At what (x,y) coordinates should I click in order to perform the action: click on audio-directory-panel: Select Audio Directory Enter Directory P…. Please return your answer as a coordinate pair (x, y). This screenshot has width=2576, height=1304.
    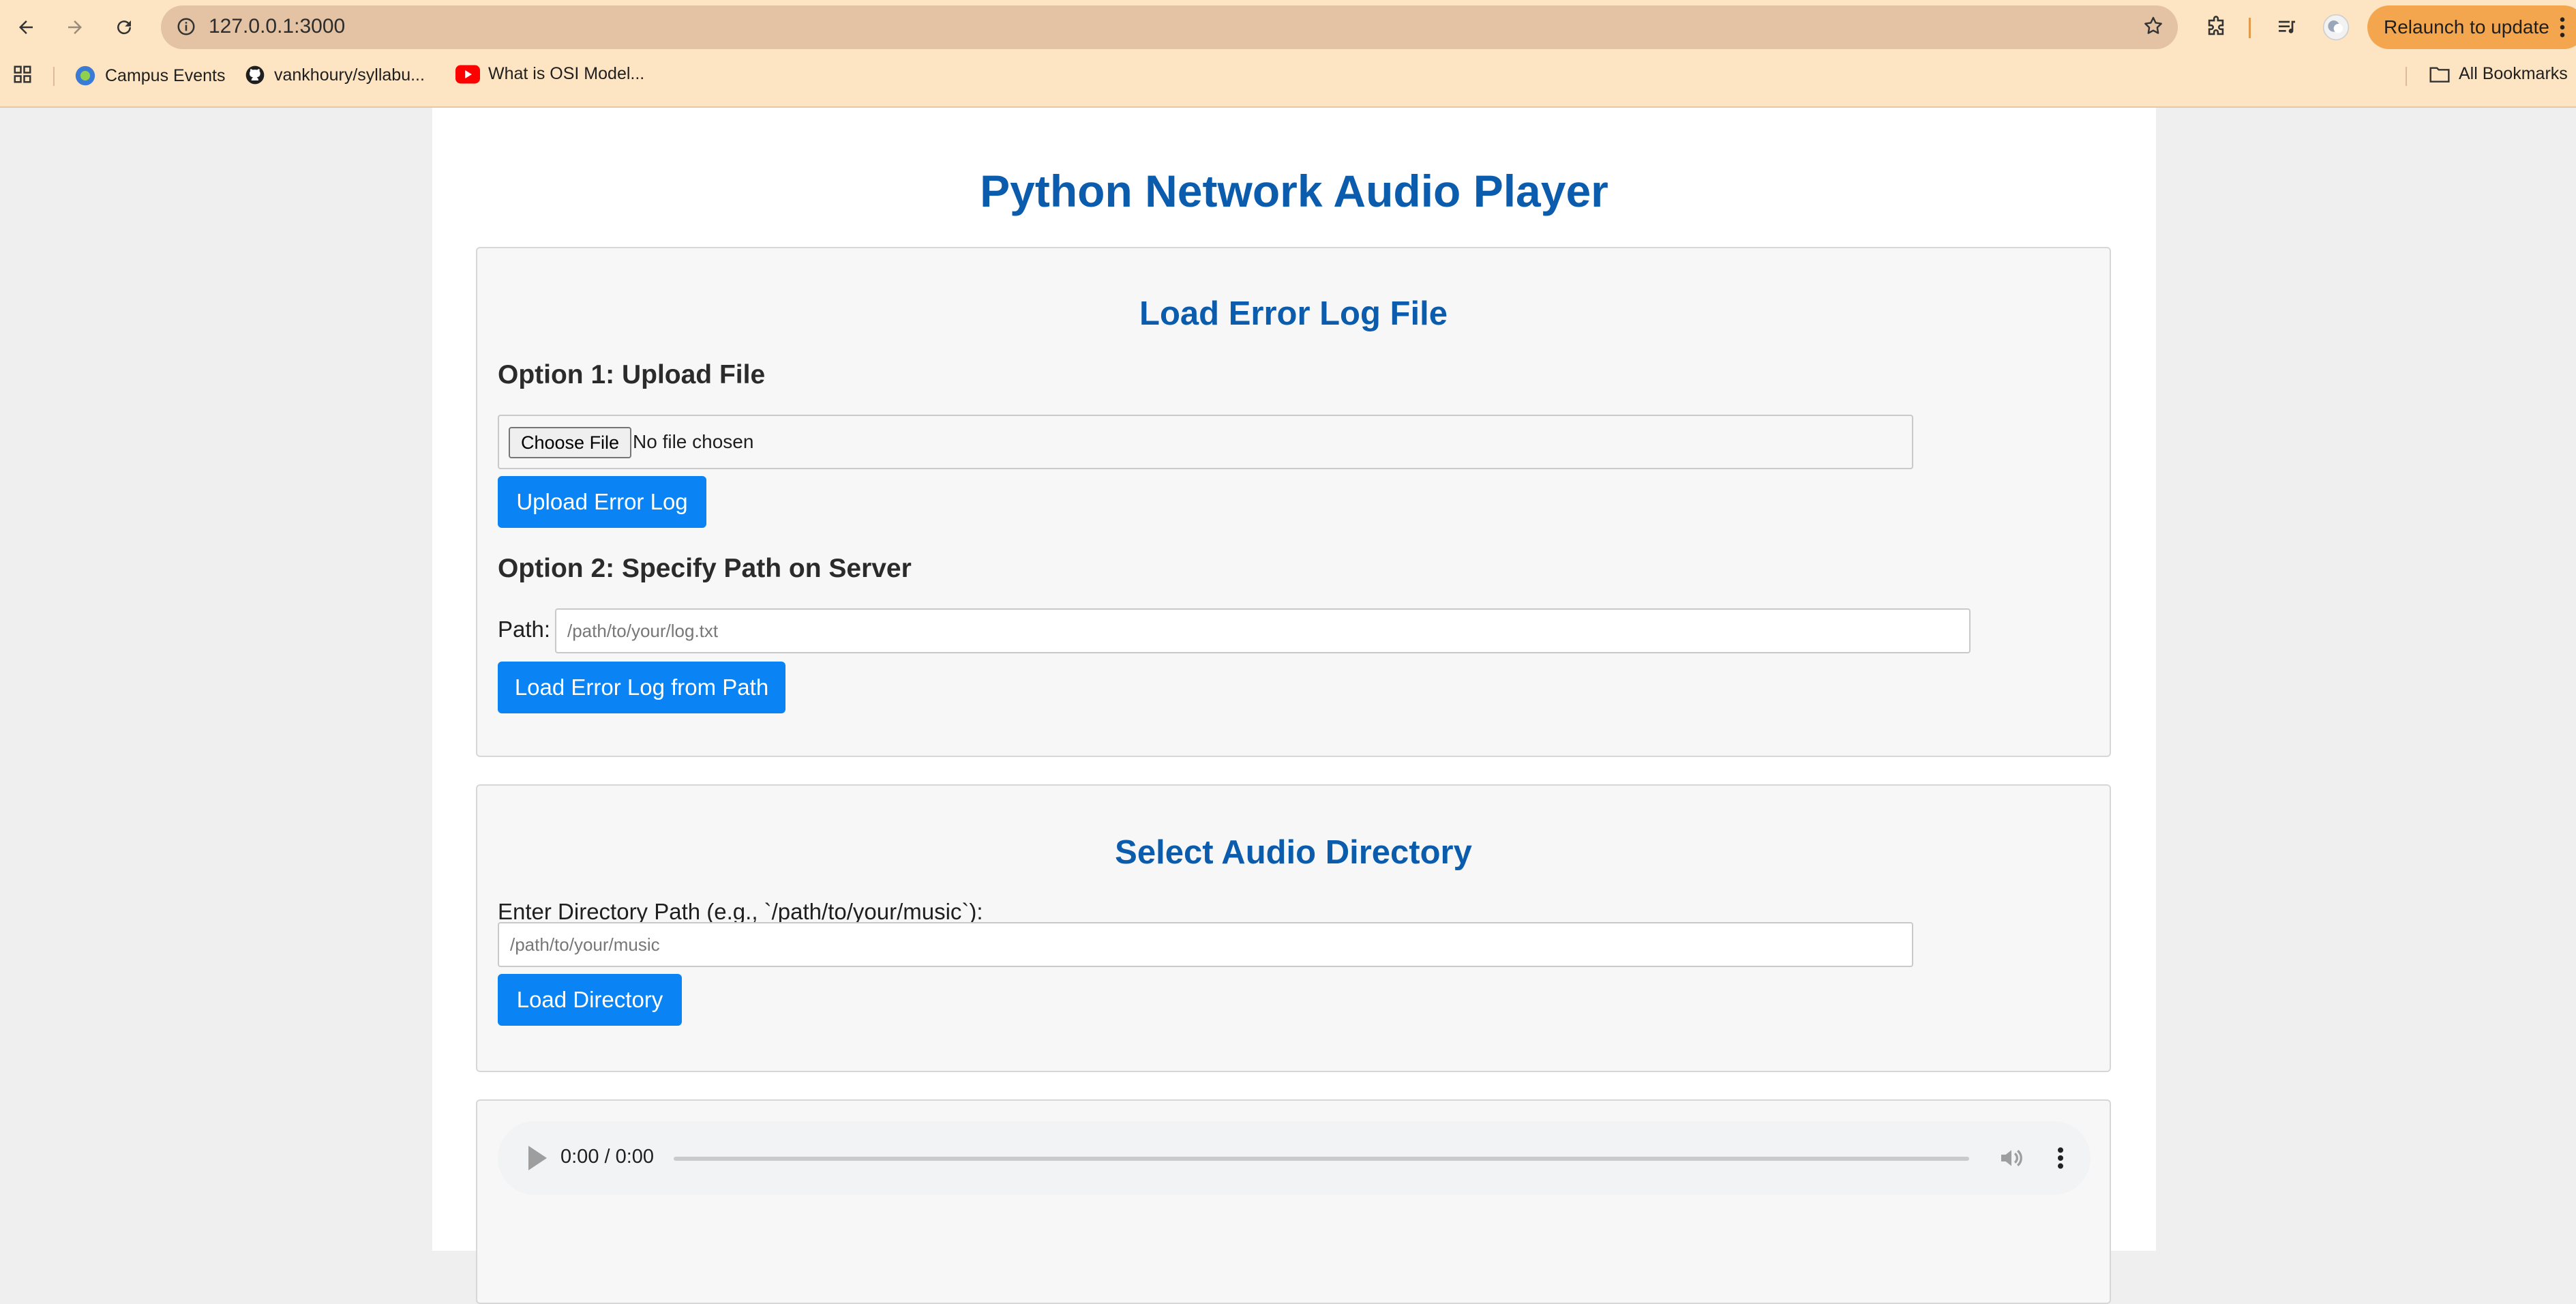
    Looking at the image, I should click on (1293, 928).